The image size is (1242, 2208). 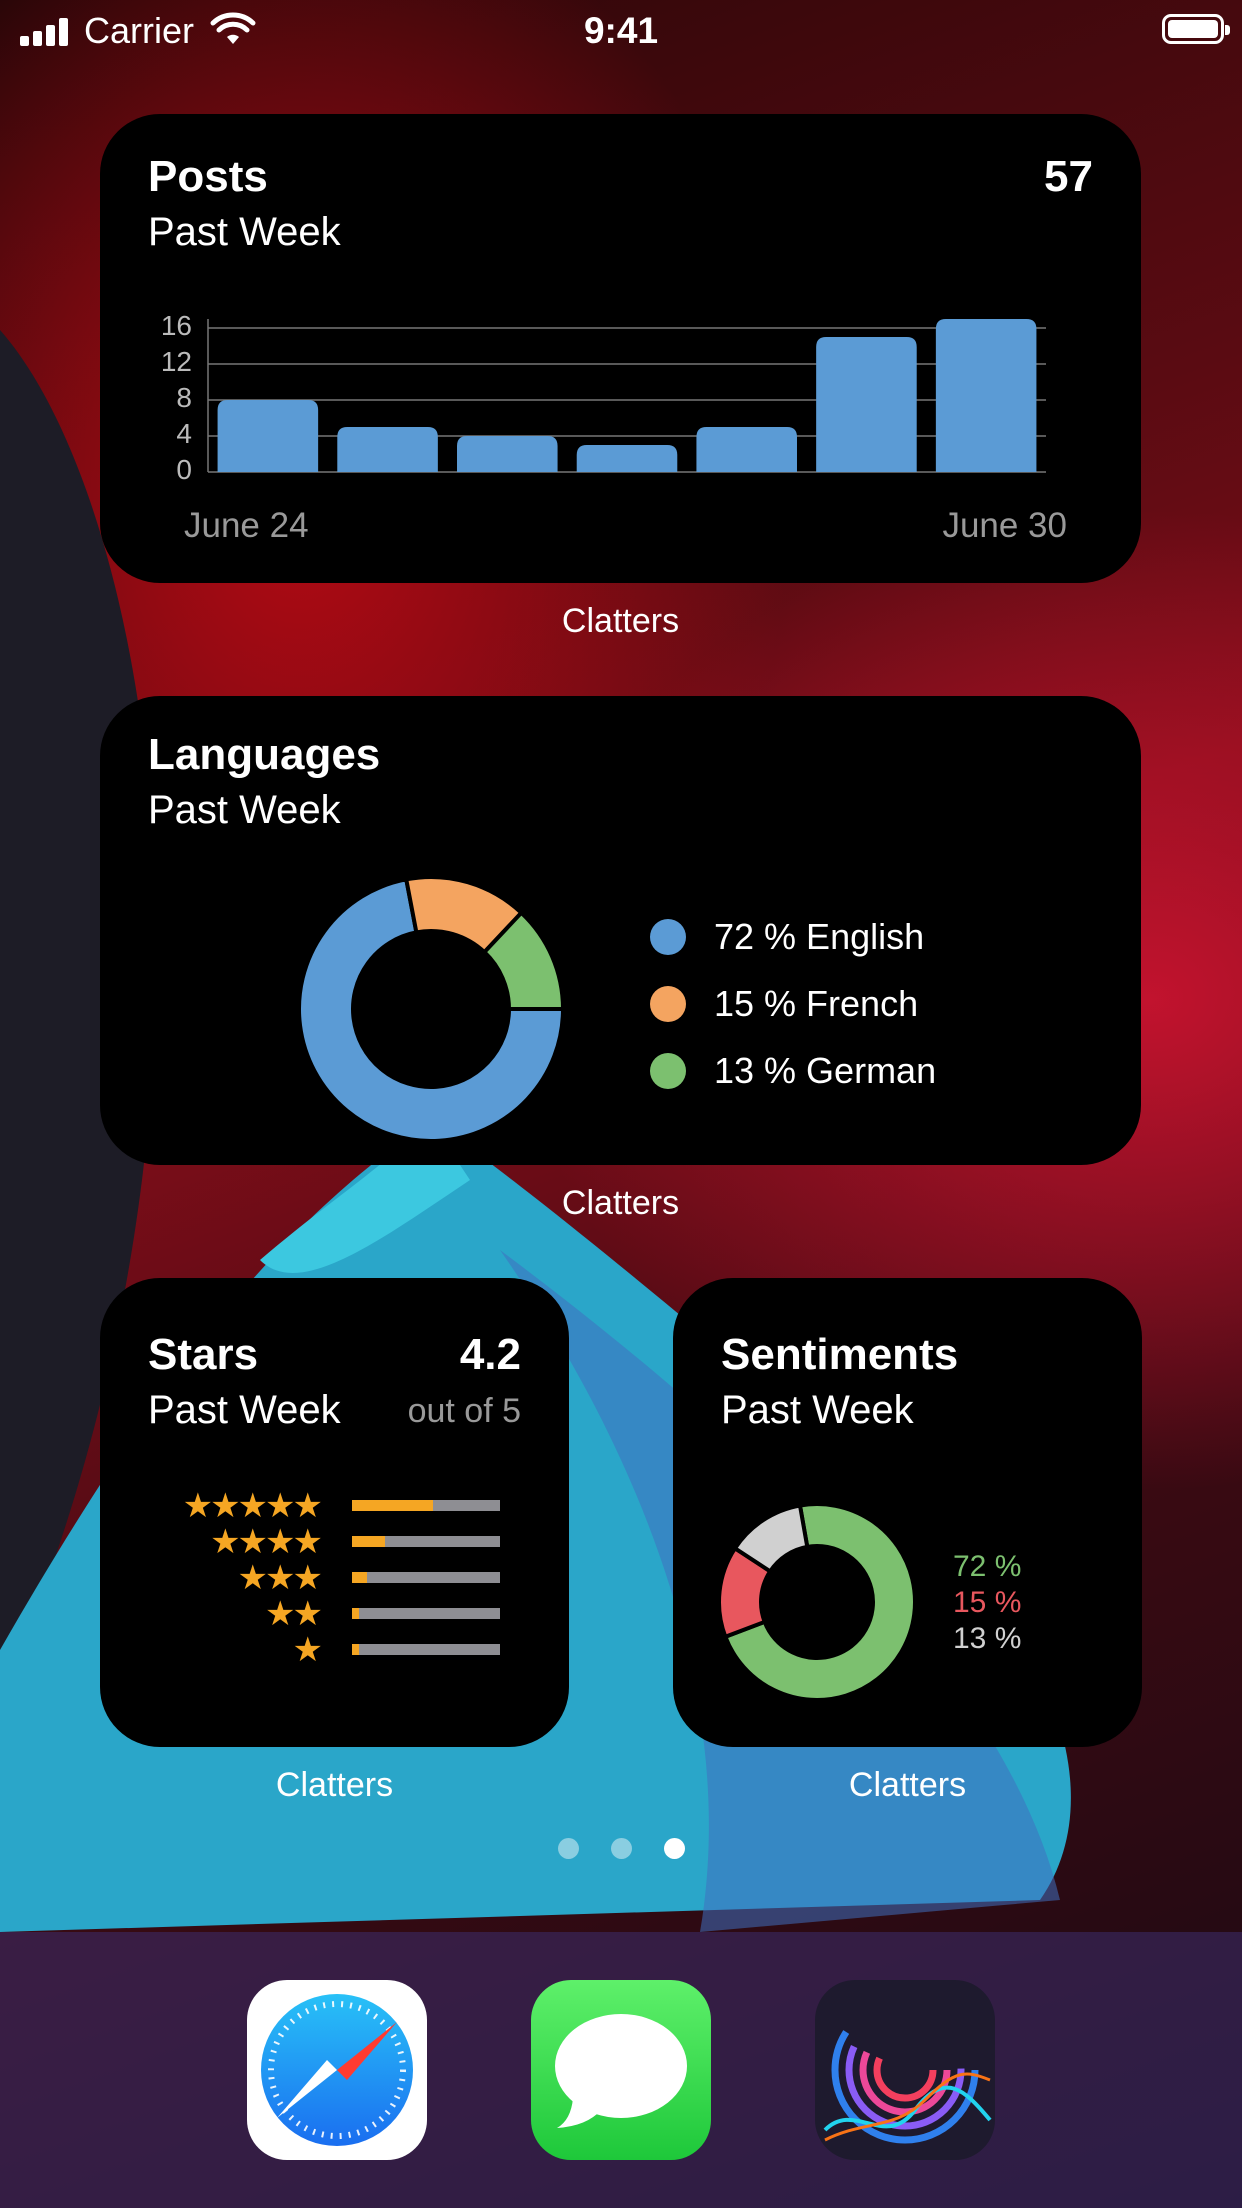 What do you see at coordinates (264, 754) in the screenshot?
I see `languages-title: Languages` at bounding box center [264, 754].